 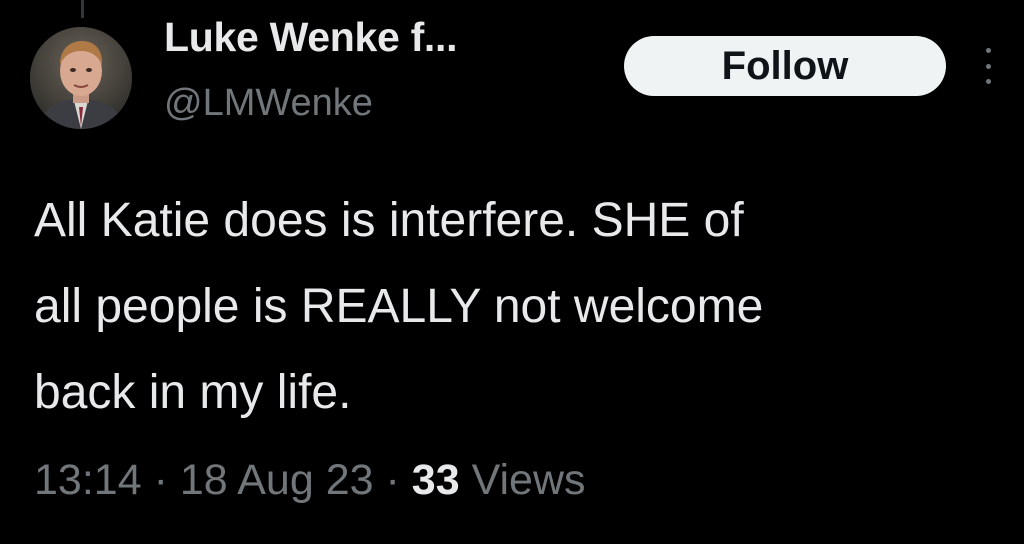 What do you see at coordinates (88, 480) in the screenshot?
I see `tweet-time: 13:14` at bounding box center [88, 480].